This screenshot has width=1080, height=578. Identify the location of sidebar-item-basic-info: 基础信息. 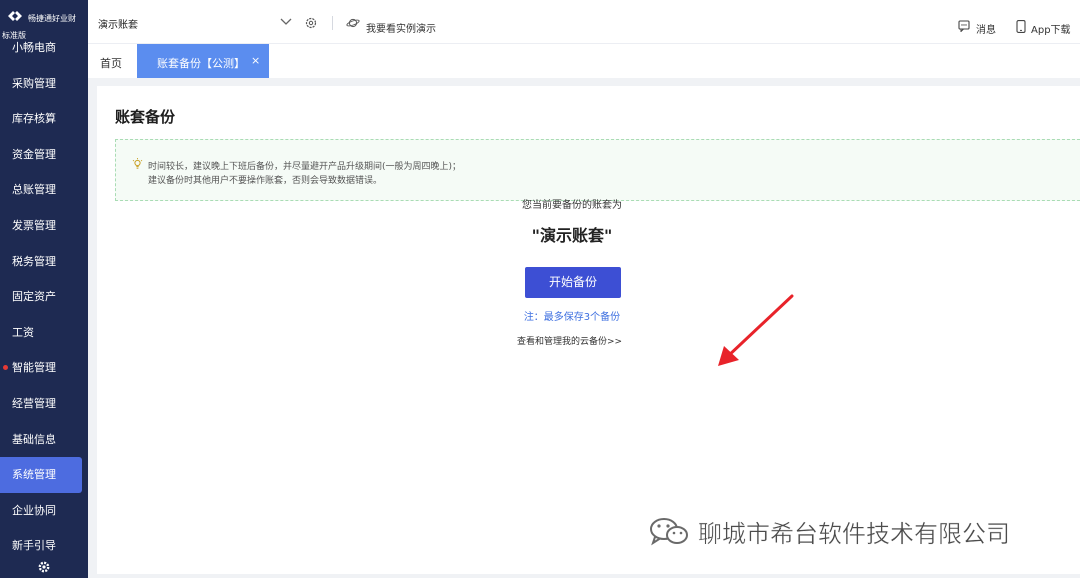
(44, 440).